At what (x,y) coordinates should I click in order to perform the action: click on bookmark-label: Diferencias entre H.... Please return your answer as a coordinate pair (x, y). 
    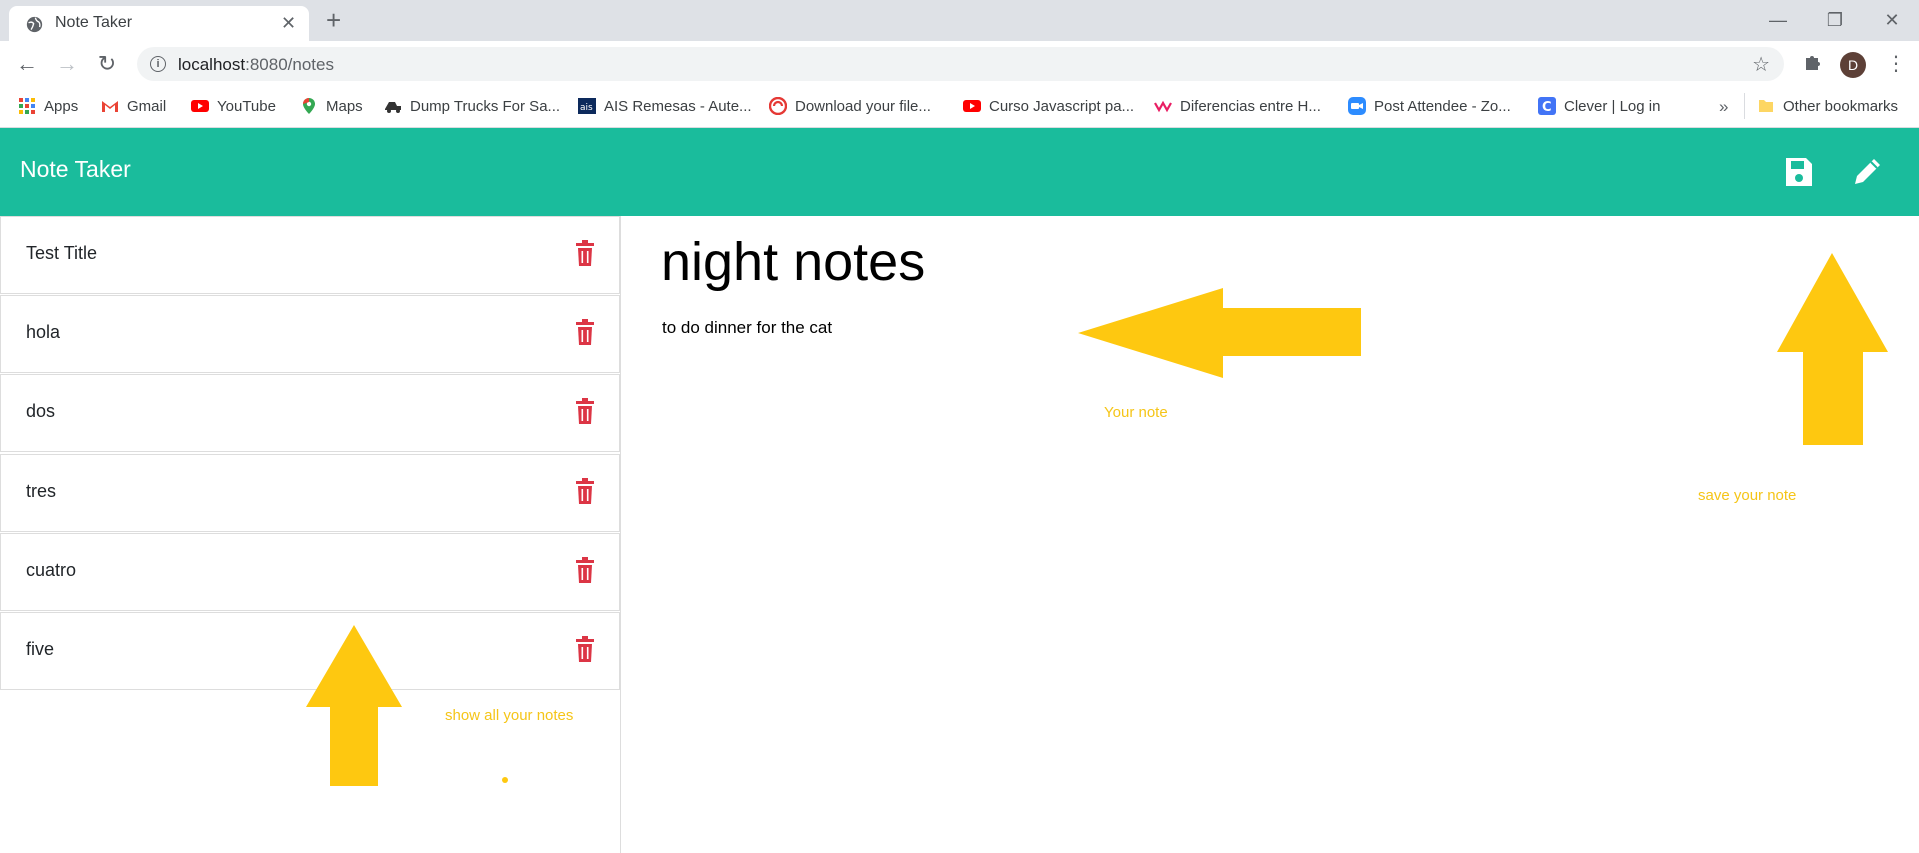
    Looking at the image, I should click on (1250, 106).